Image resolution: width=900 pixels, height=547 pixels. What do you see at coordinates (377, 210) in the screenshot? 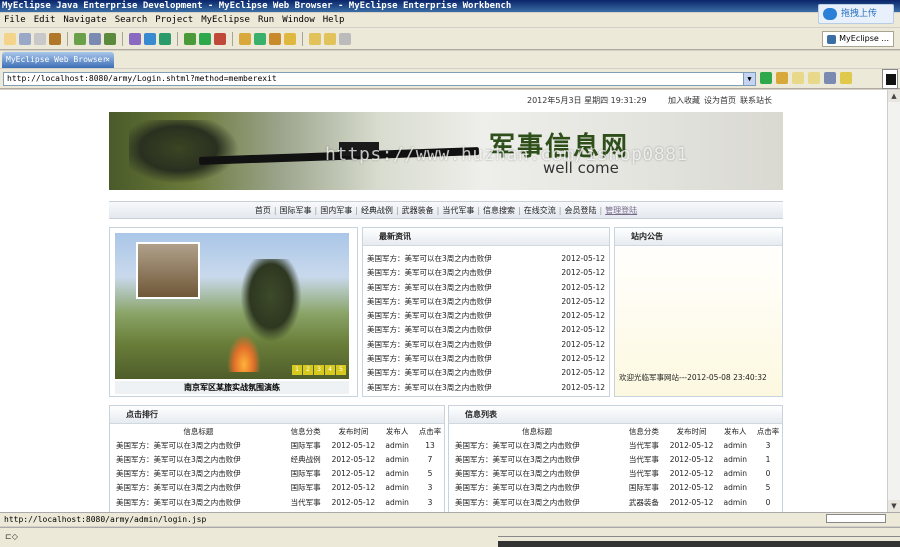
I see `nav-classic-battles: 经典战例` at bounding box center [377, 210].